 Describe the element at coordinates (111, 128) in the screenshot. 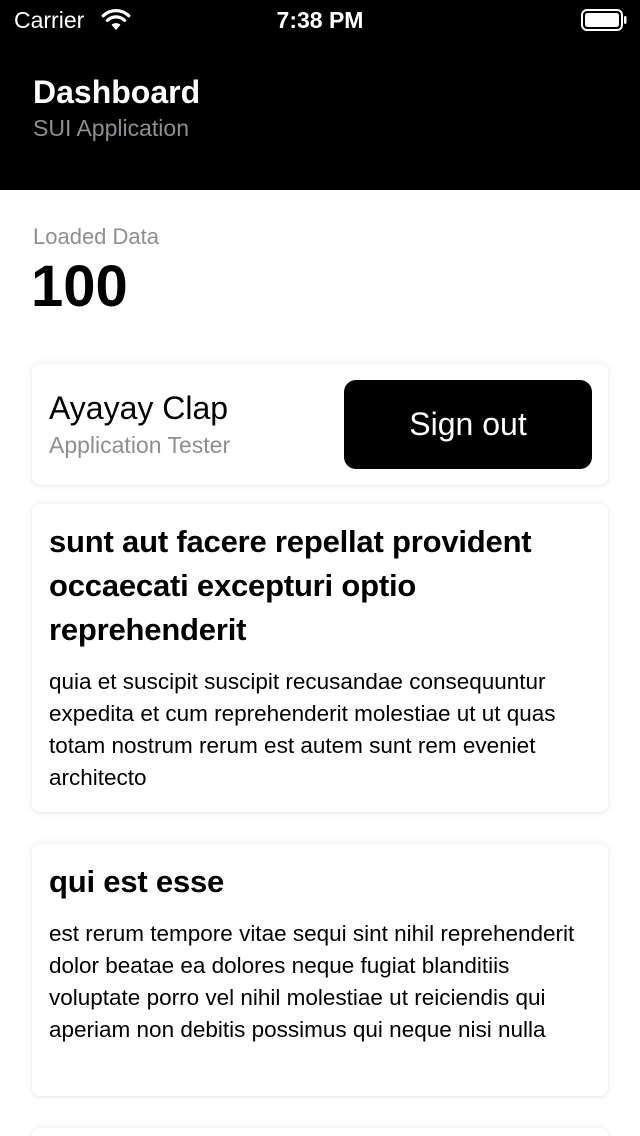

I see `page-subtitle: SUI Application` at that location.